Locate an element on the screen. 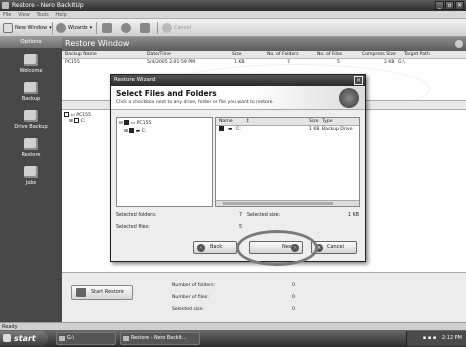  close-button: × is located at coordinates (459, 5).